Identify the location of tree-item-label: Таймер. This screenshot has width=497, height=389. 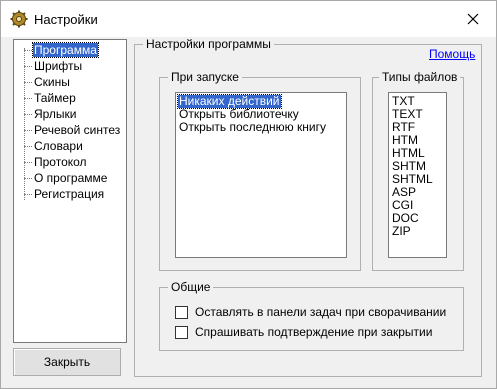
(55, 98).